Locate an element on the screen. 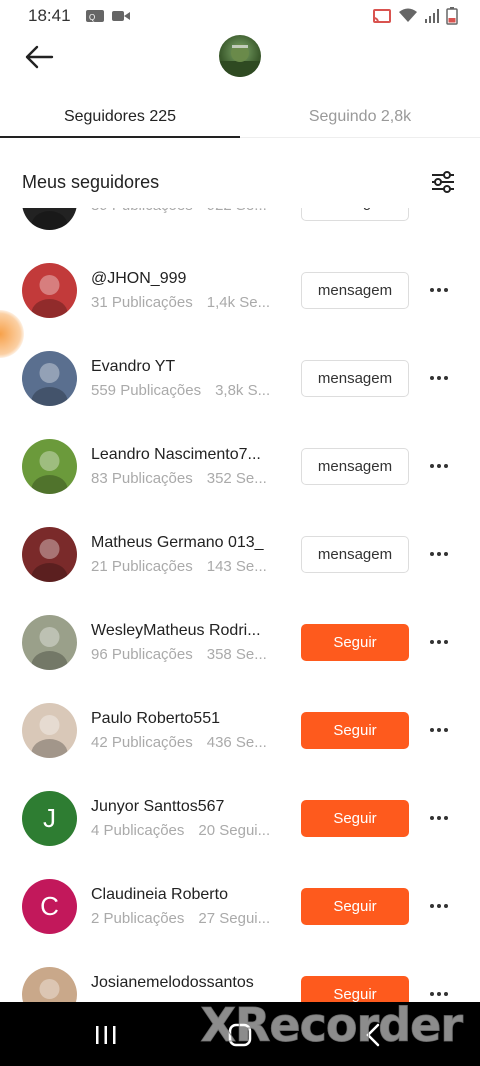 The width and height of the screenshot is (480, 1066). posts-count: 2 Publicações is located at coordinates (138, 918).